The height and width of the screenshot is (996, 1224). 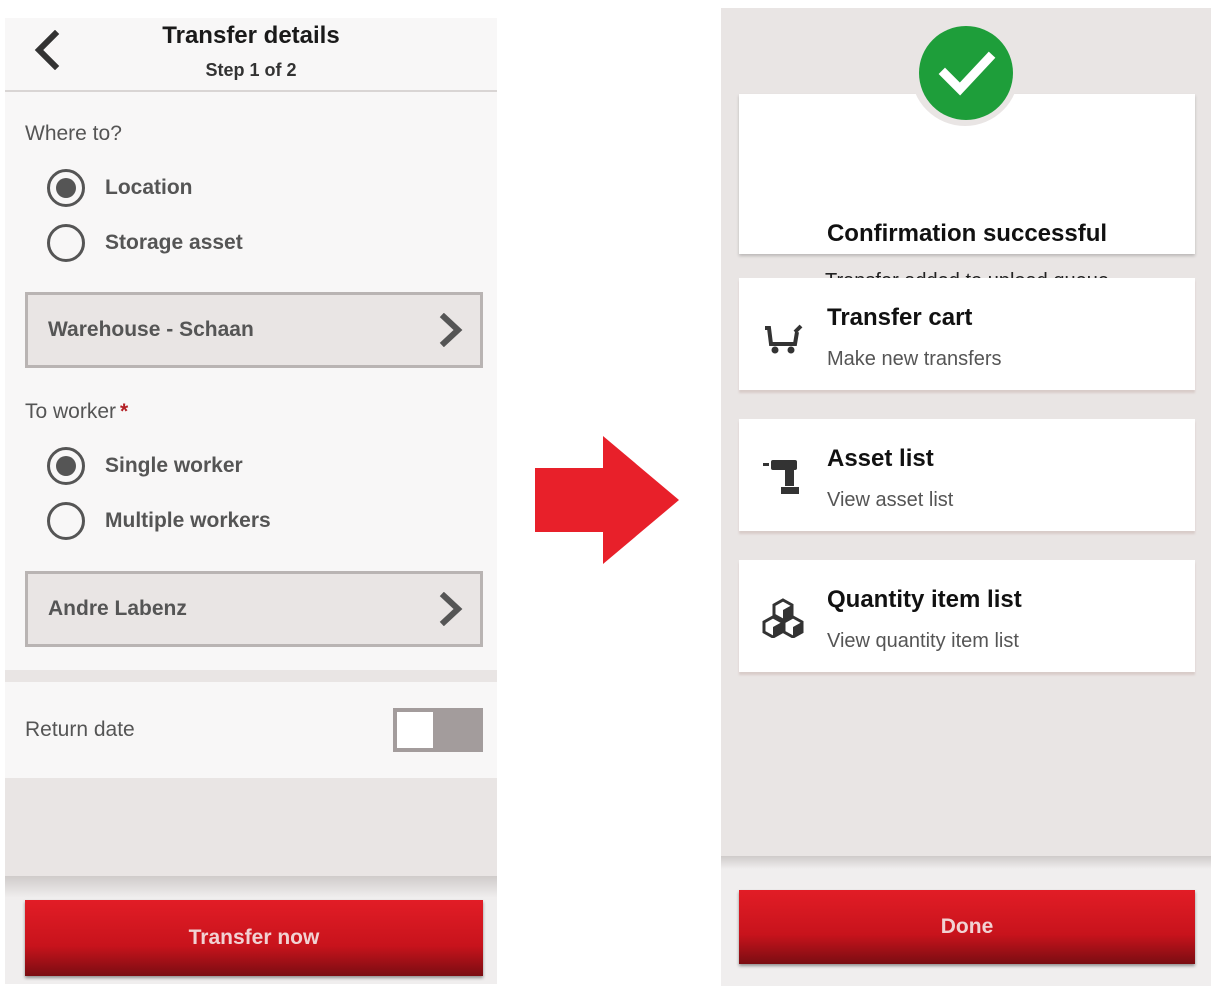 What do you see at coordinates (174, 242) in the screenshot?
I see `radio-storage-asset-label: Storage asset` at bounding box center [174, 242].